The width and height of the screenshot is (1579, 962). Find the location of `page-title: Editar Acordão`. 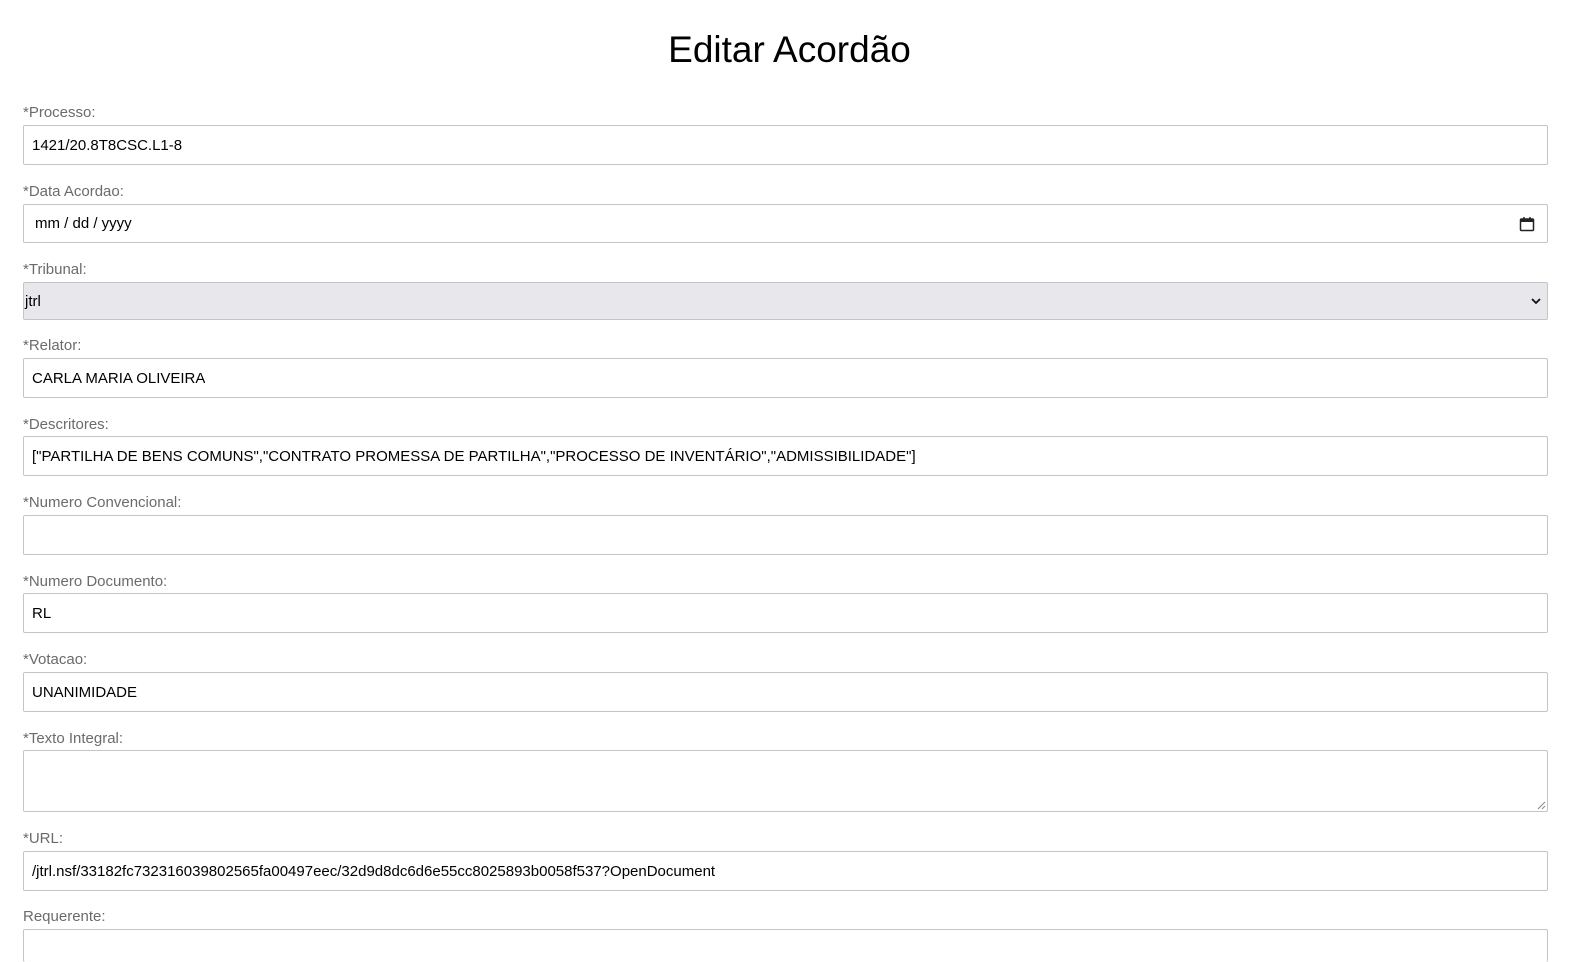

page-title: Editar Acordão is located at coordinates (789, 49).